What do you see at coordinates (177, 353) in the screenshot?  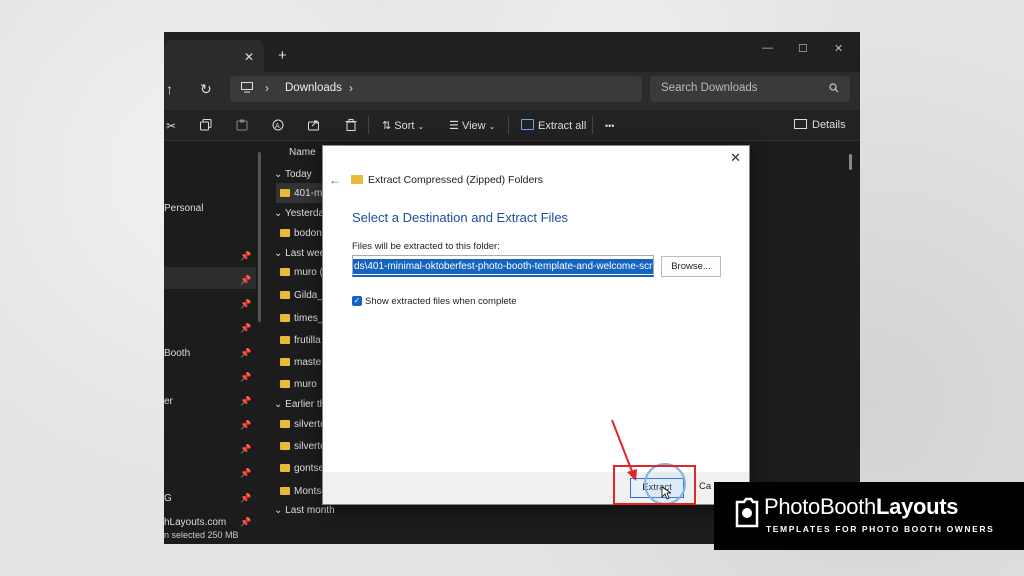 I see `sidebar-item-booth: Booth` at bounding box center [177, 353].